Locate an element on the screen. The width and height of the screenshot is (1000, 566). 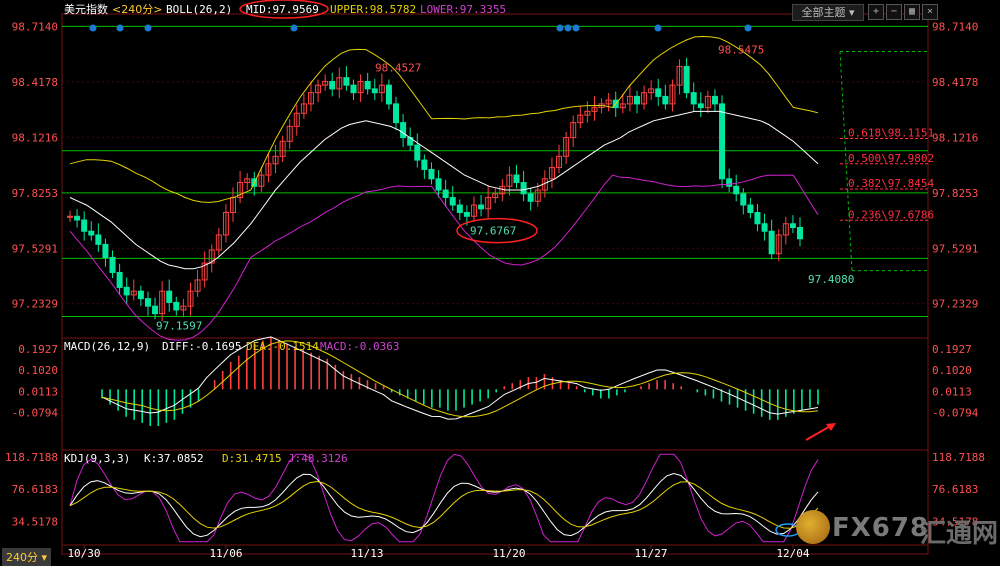
kdj-d-value: D:31.4715 is located at coordinates (252, 458).